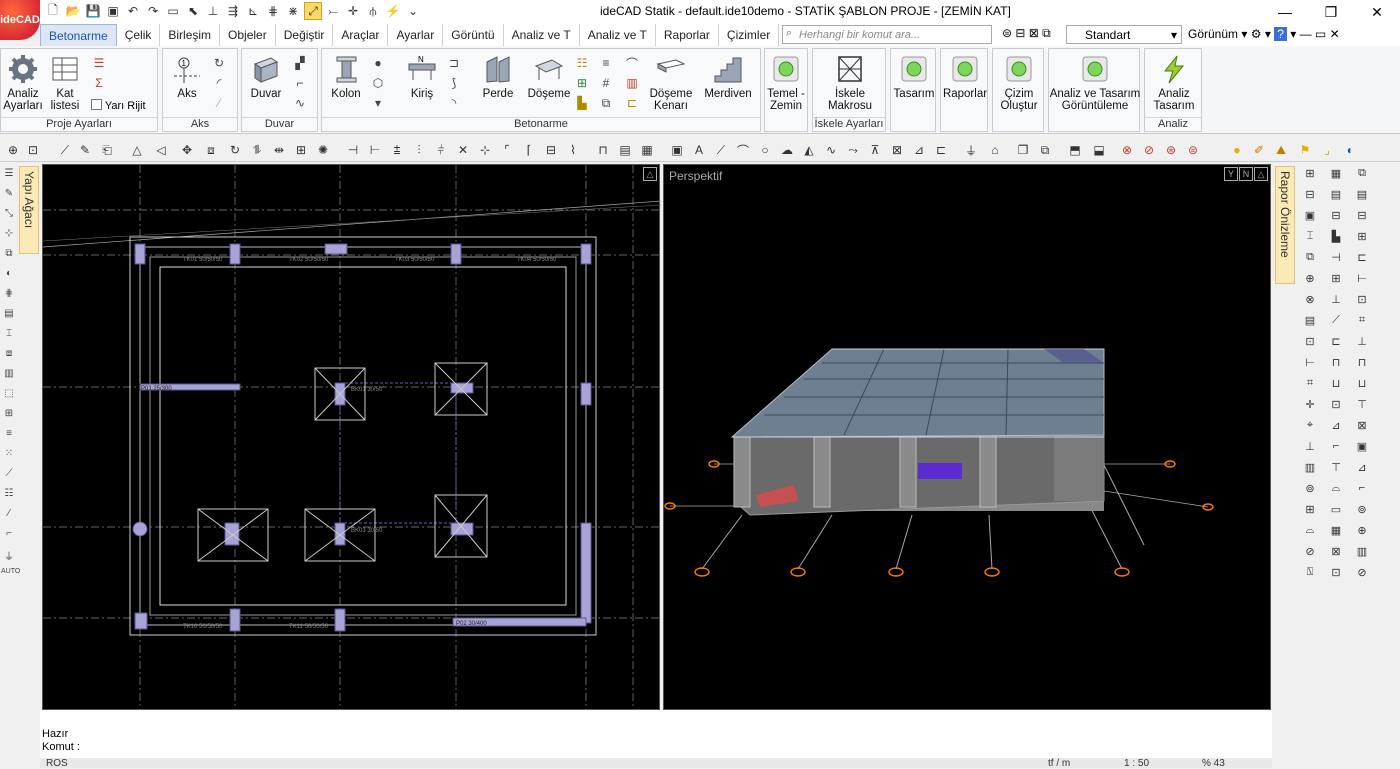  I want to click on tool-icon: ⌗, so click(1362, 323).